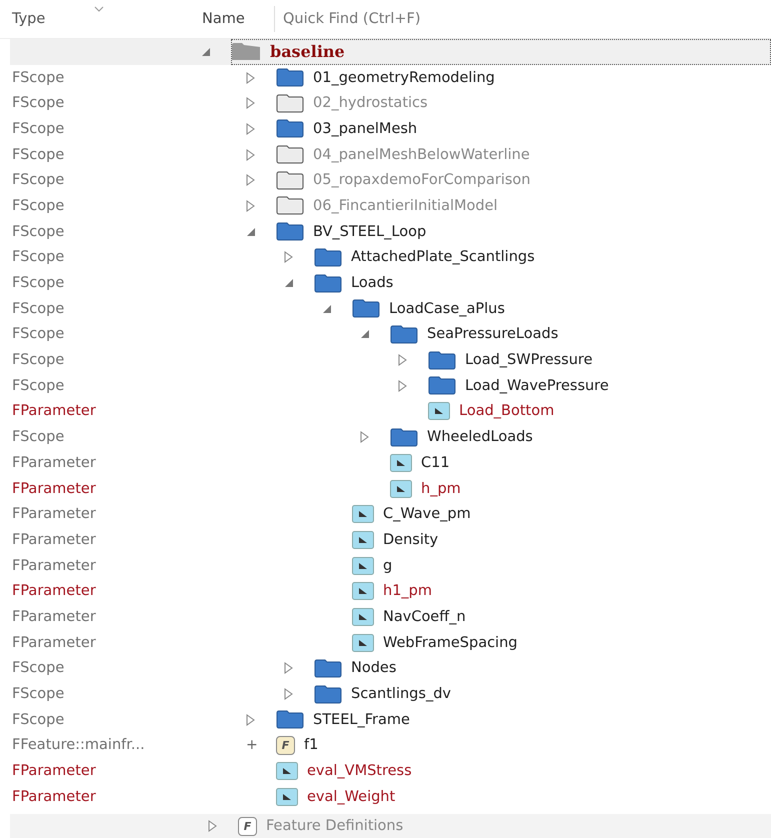 This screenshot has height=838, width=771. Describe the element at coordinates (410, 540) in the screenshot. I see `tree-item: Density` at that location.